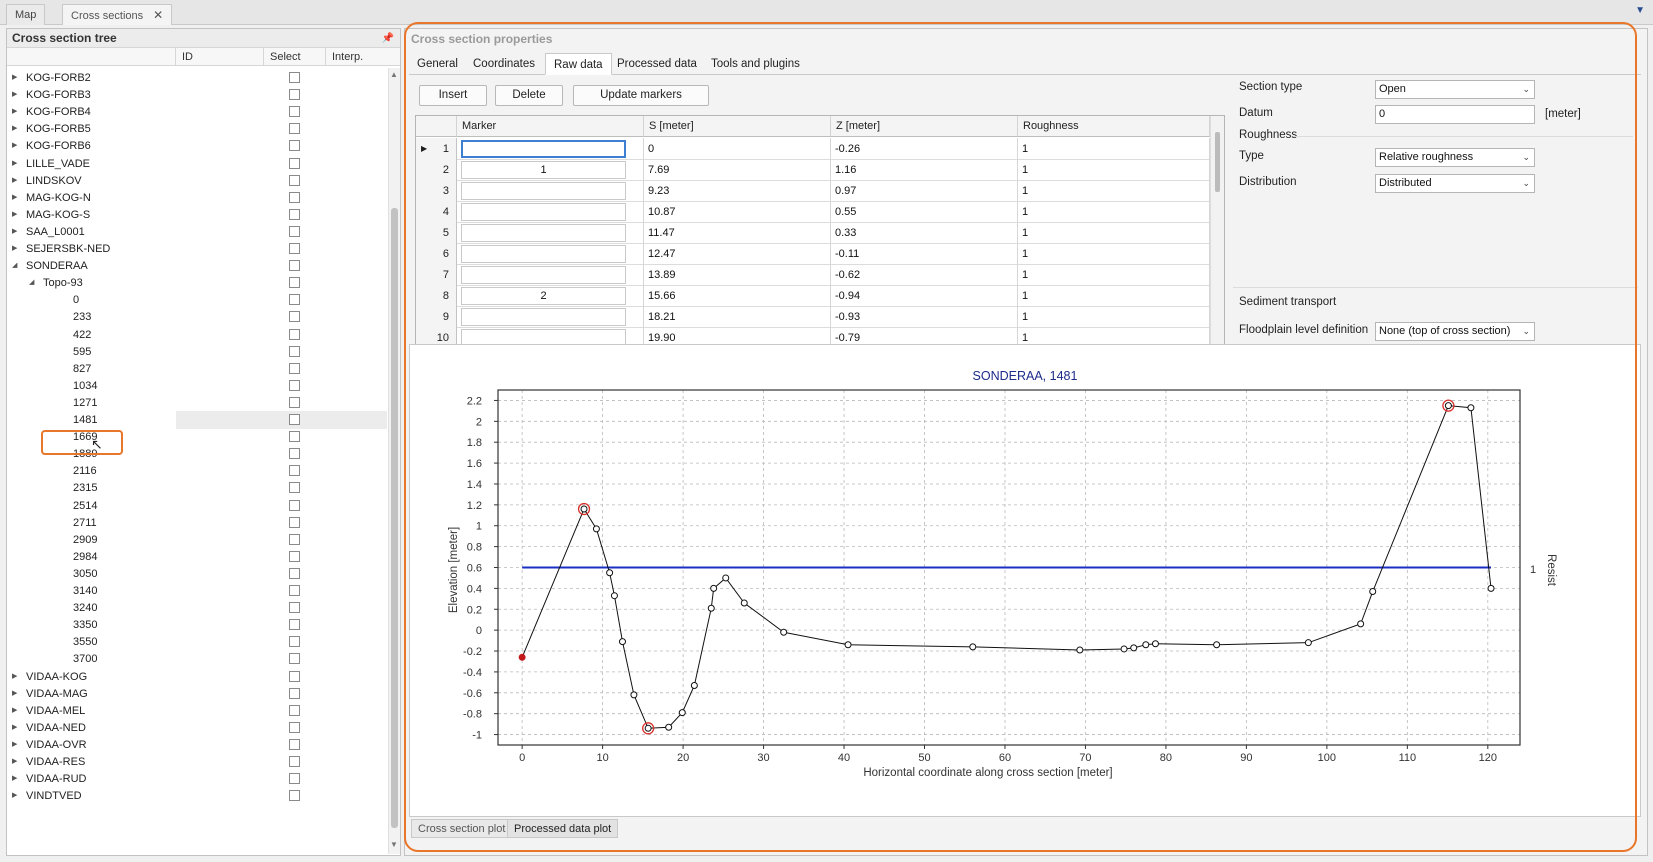  What do you see at coordinates (737, 191) in the screenshot?
I see `grid-cell-s: 9.23` at bounding box center [737, 191].